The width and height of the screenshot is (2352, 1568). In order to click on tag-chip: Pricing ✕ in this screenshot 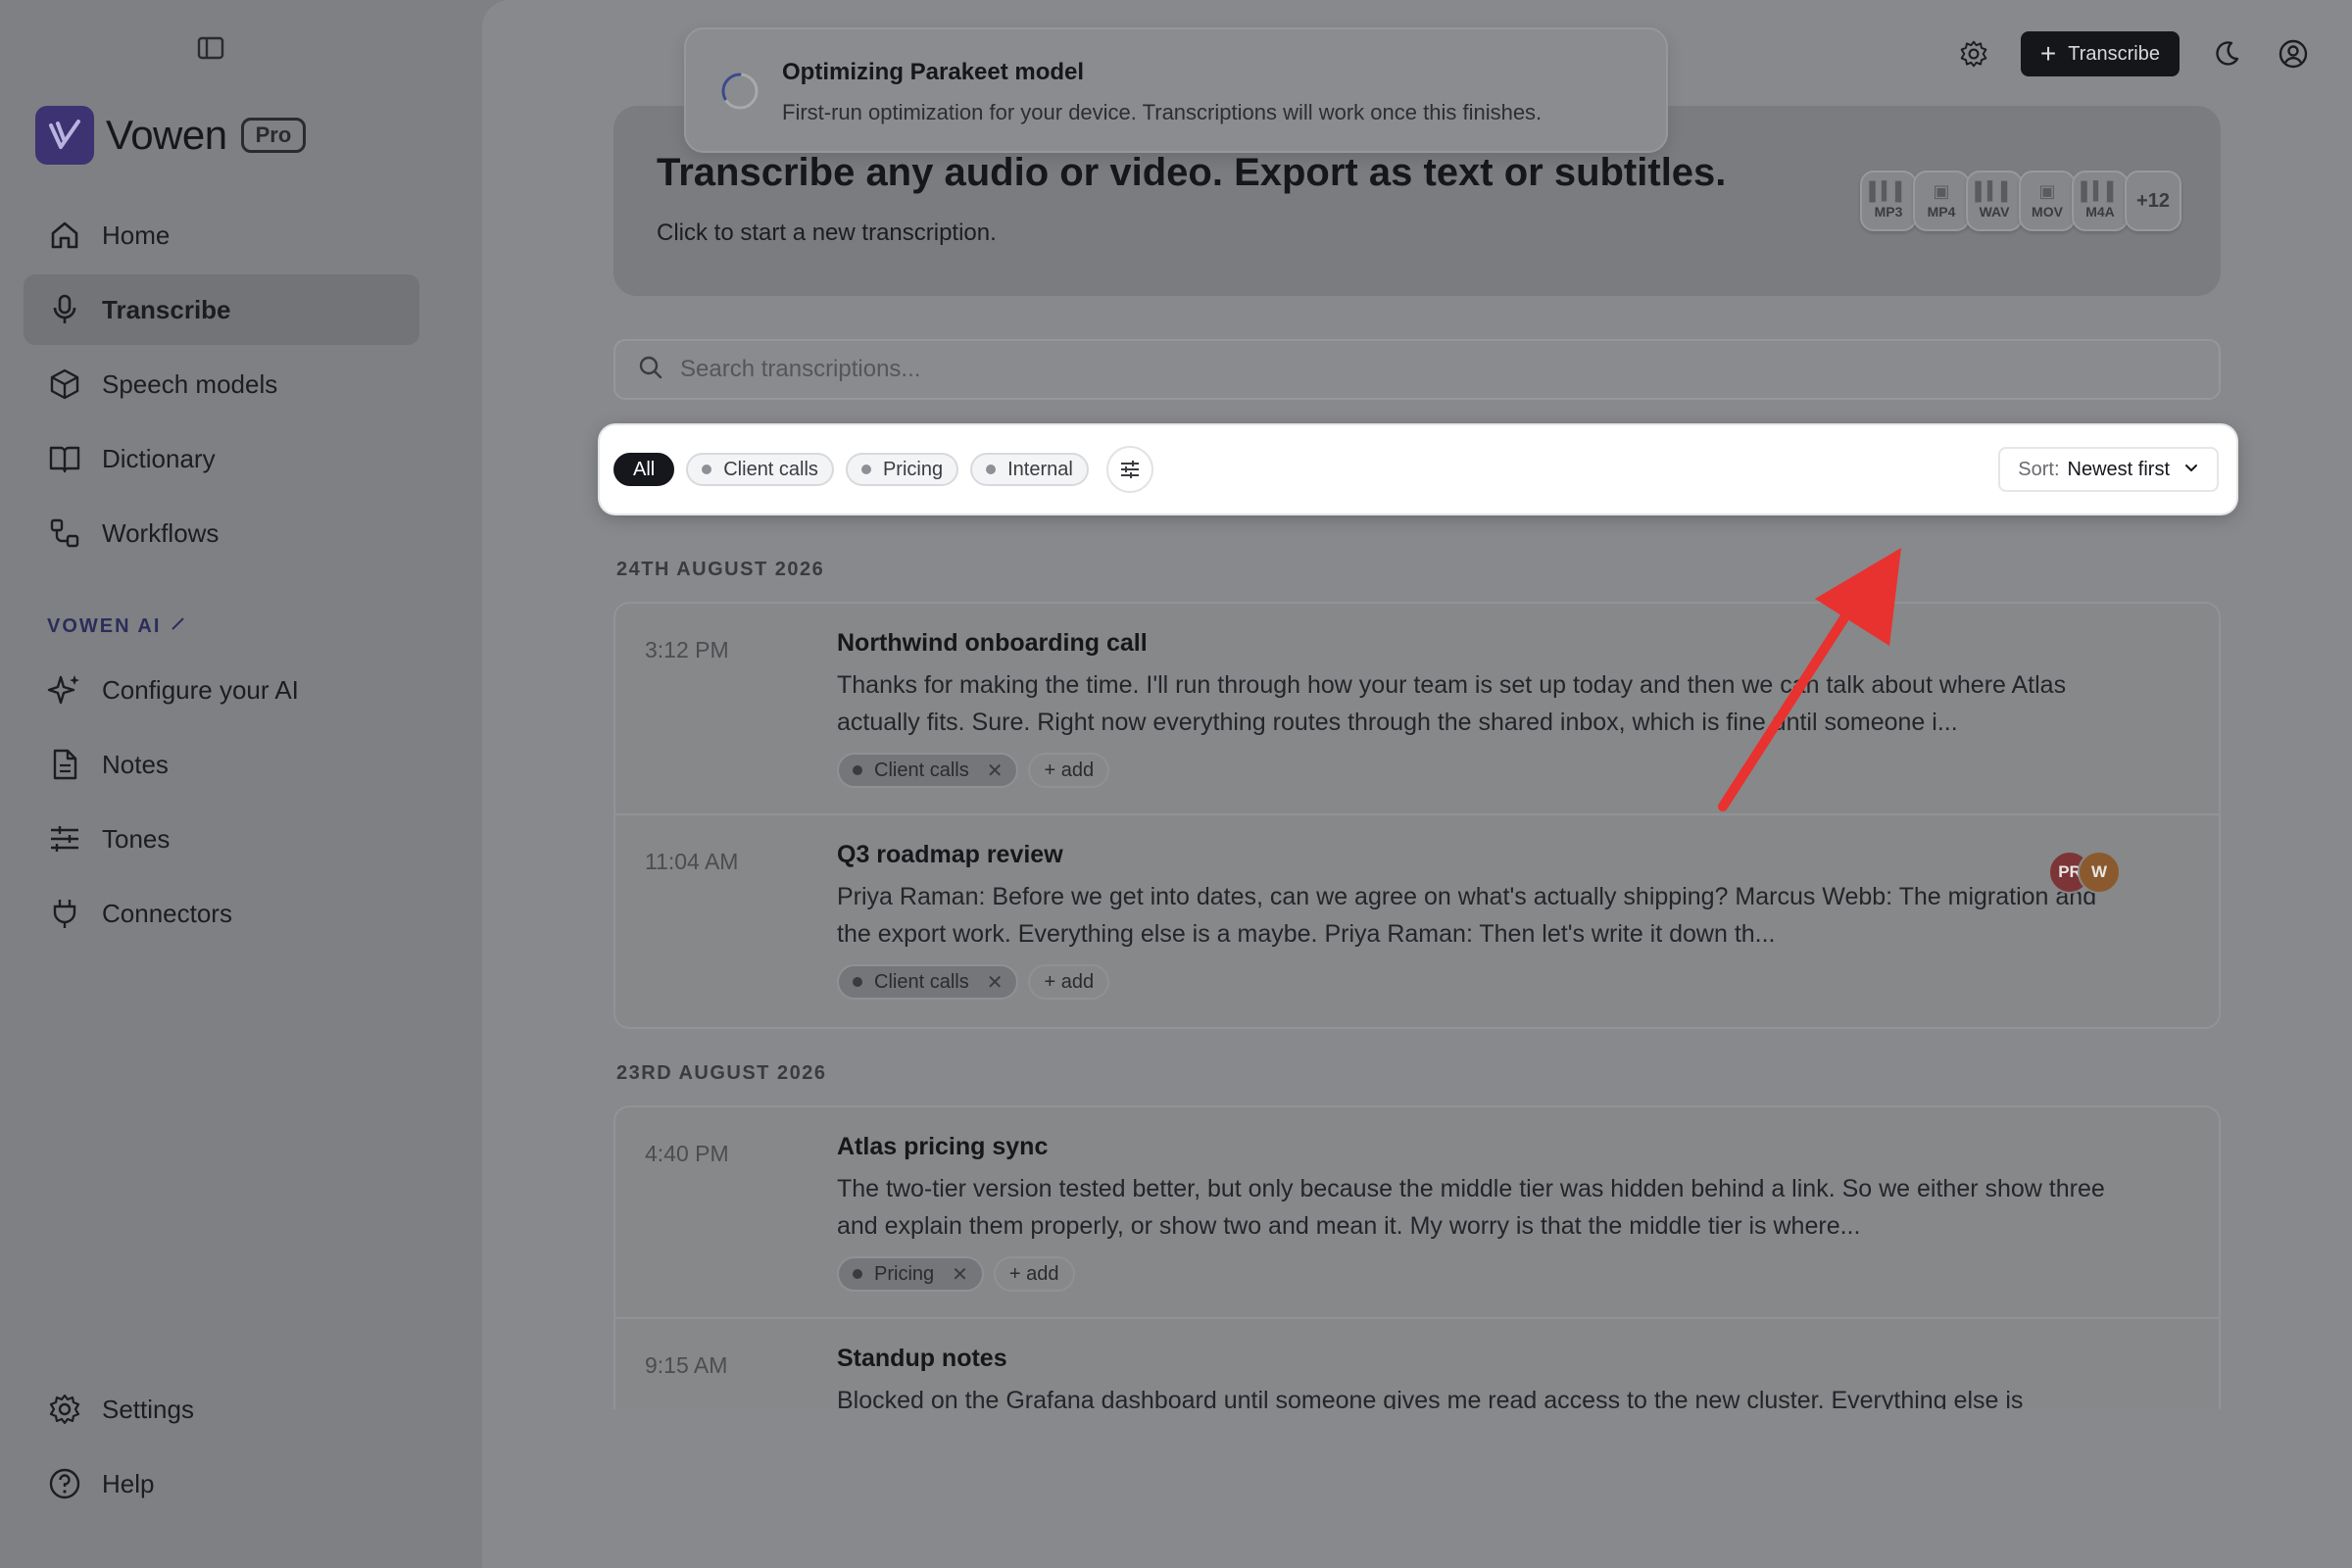, I will do `click(910, 1274)`.